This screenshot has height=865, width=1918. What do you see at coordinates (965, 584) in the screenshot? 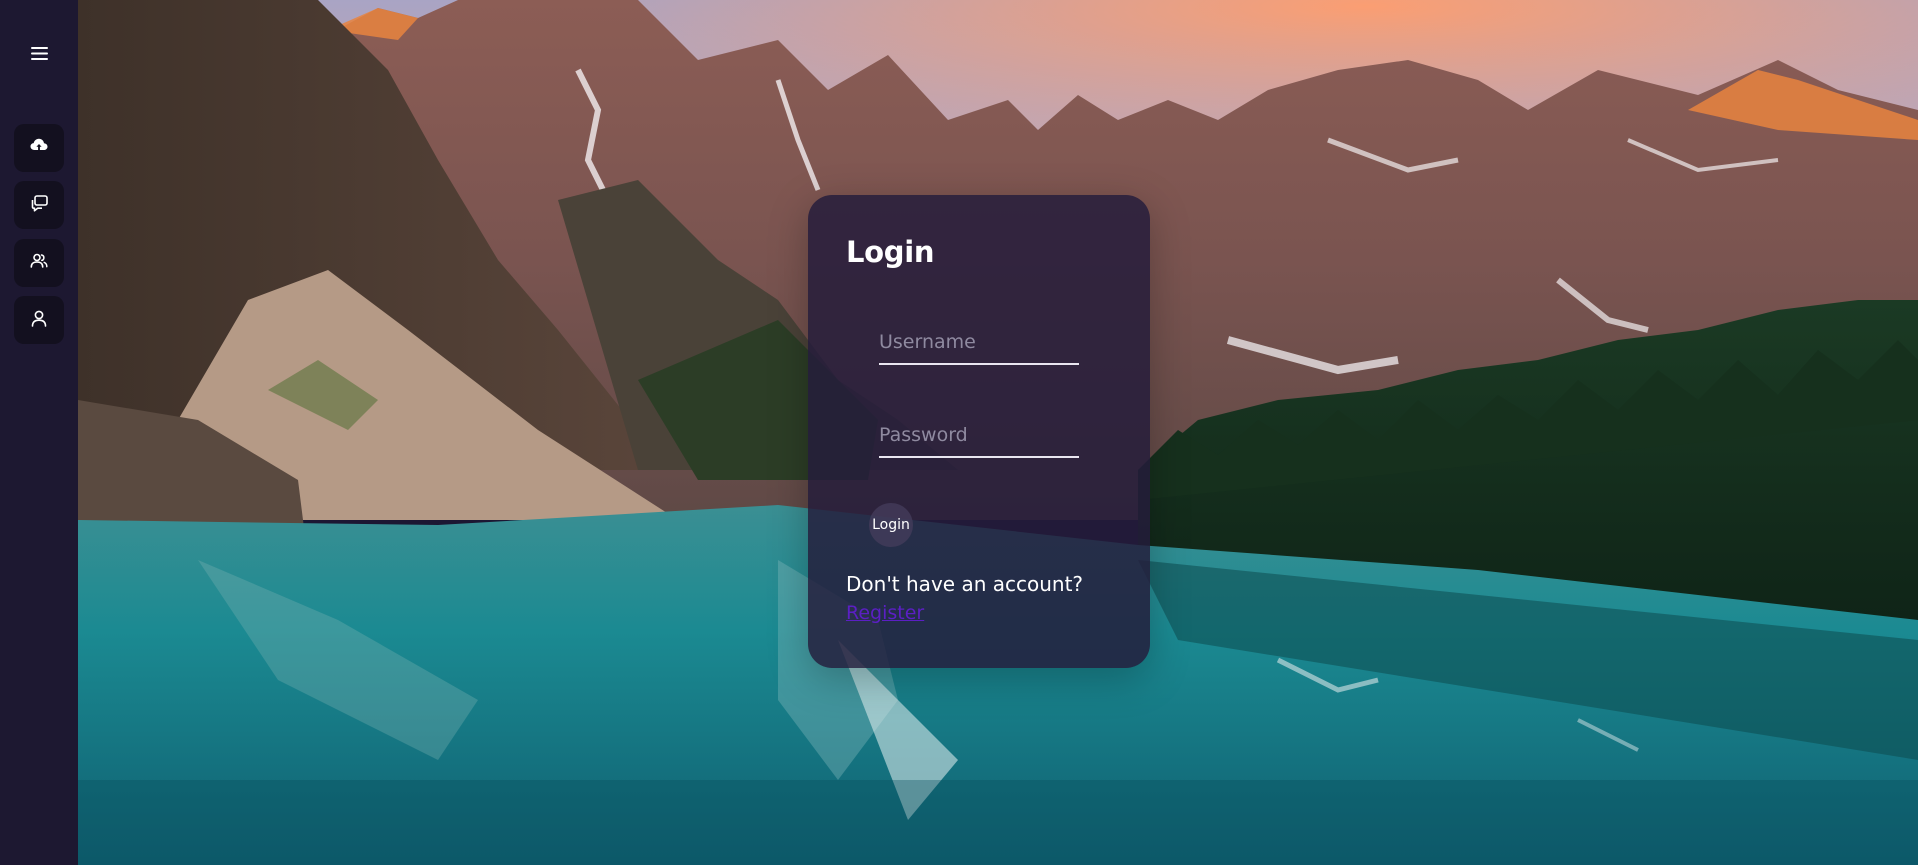
I see `no-account-text: Don't have an account?` at bounding box center [965, 584].